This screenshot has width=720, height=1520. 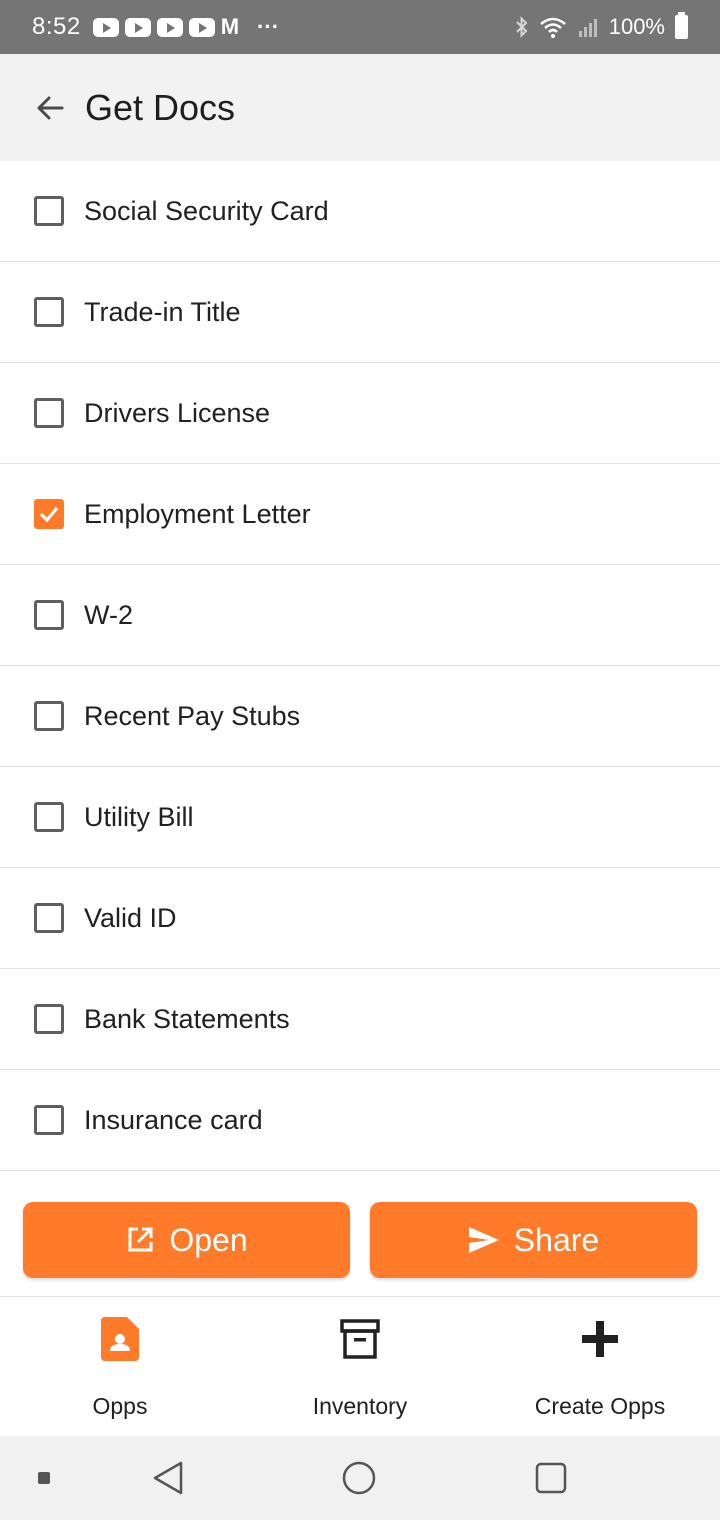 What do you see at coordinates (636, 26) in the screenshot?
I see `battery-percent: 100%` at bounding box center [636, 26].